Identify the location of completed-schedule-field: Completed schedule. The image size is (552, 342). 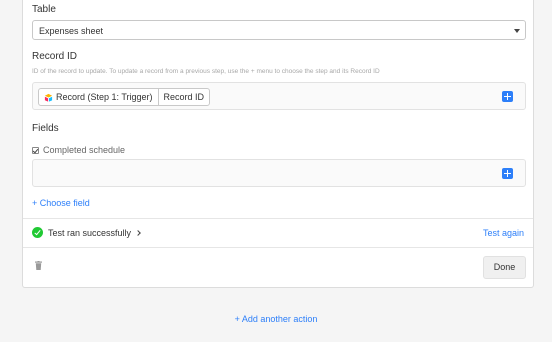
(78, 150).